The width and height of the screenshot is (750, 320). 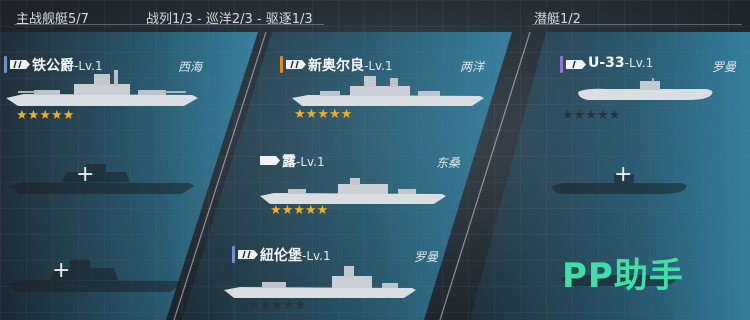 What do you see at coordinates (375, 16) in the screenshot?
I see `fleet-header: 主战舰艇5/7 战列1/3 - 巡洋2/3 - 驱逐1/3 潜艇1/2` at bounding box center [375, 16].